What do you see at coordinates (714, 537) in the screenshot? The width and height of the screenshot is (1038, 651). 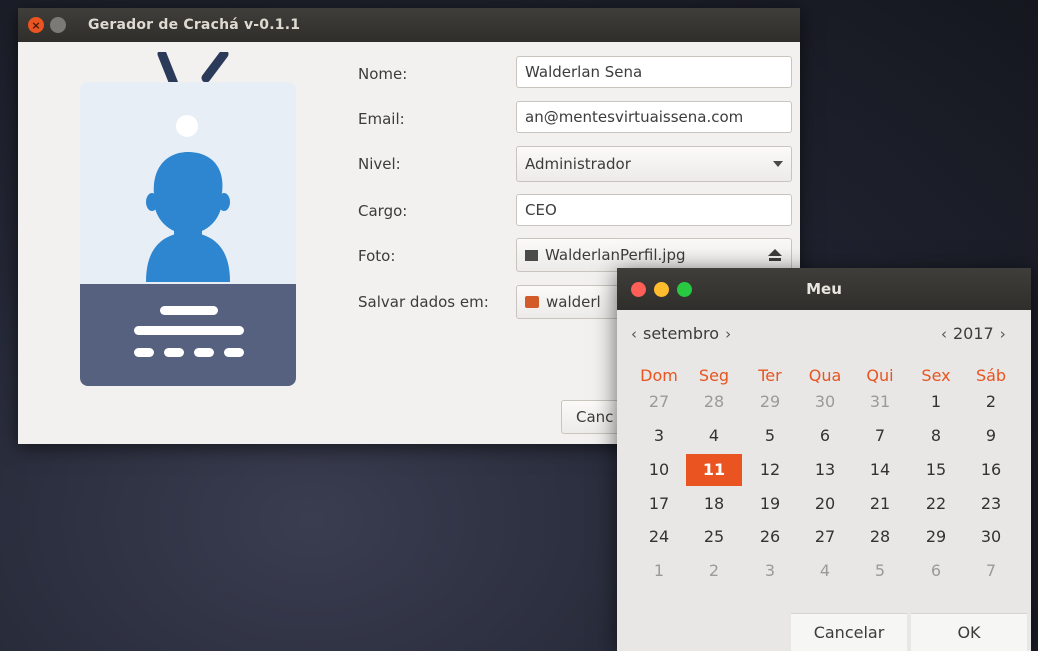 I see `calendar-day: 25` at bounding box center [714, 537].